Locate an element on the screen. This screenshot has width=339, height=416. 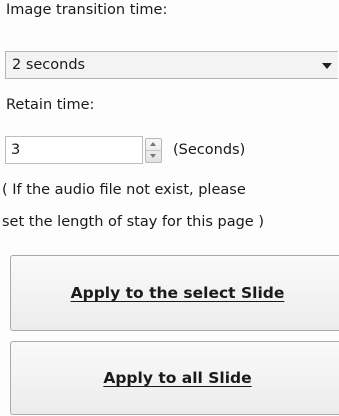
chevron-down-icon is located at coordinates (327, 66).